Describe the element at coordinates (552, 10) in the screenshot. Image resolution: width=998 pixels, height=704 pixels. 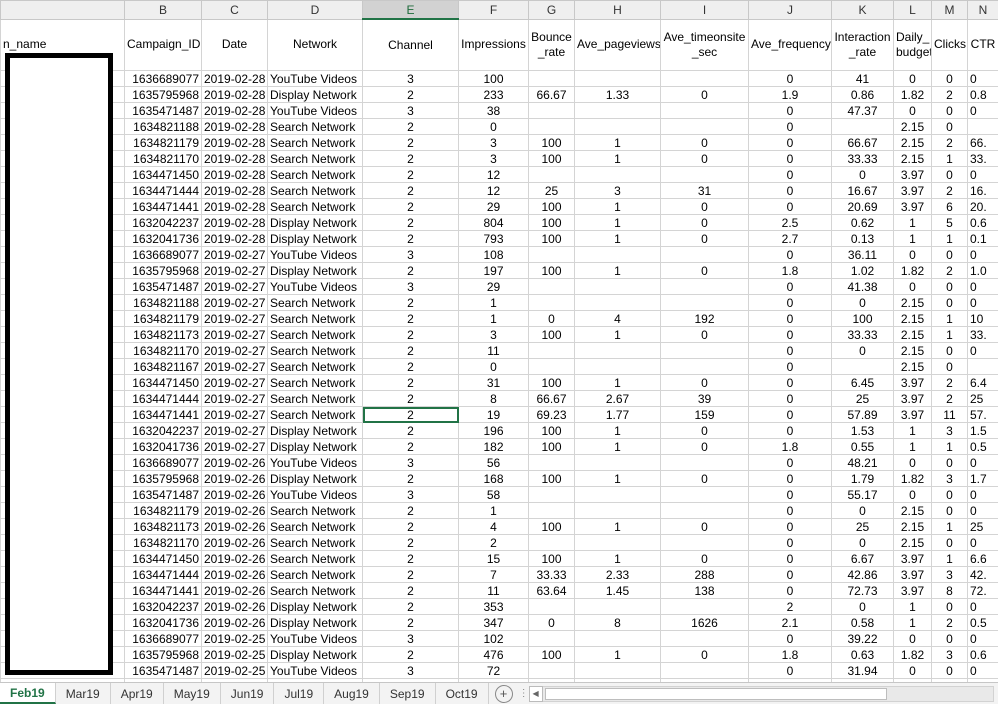
I see `column-letter-G: G` at that location.